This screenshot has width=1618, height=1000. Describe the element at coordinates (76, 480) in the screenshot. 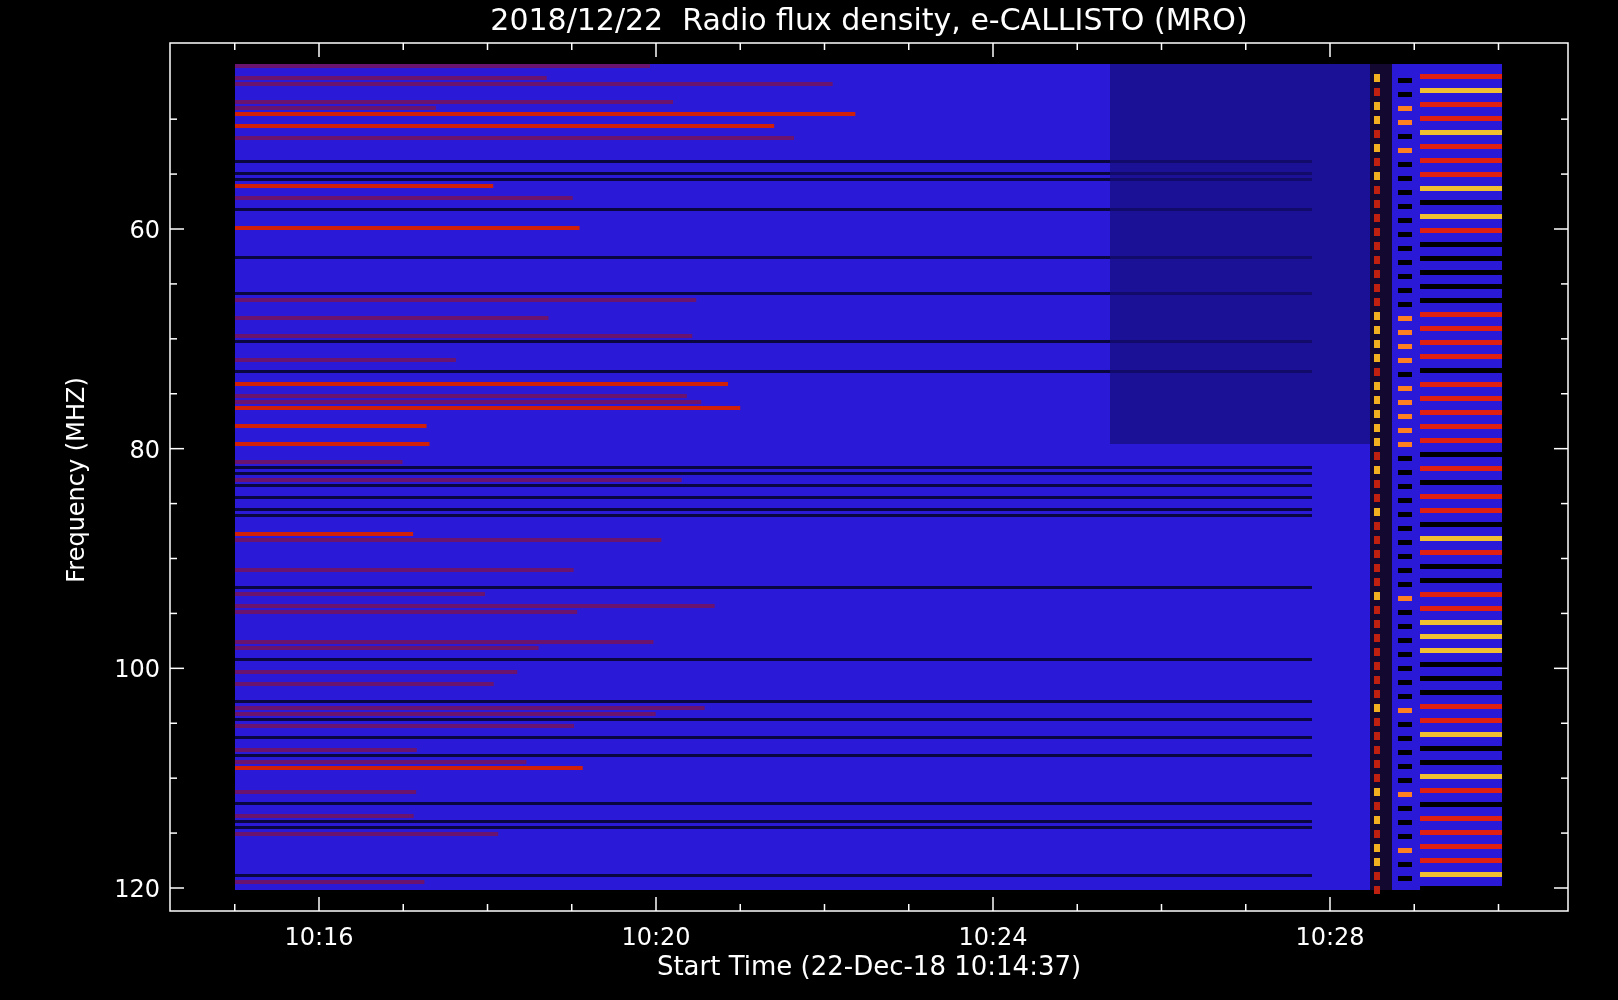

I see `axis-label: Frequency (MHZ)` at that location.